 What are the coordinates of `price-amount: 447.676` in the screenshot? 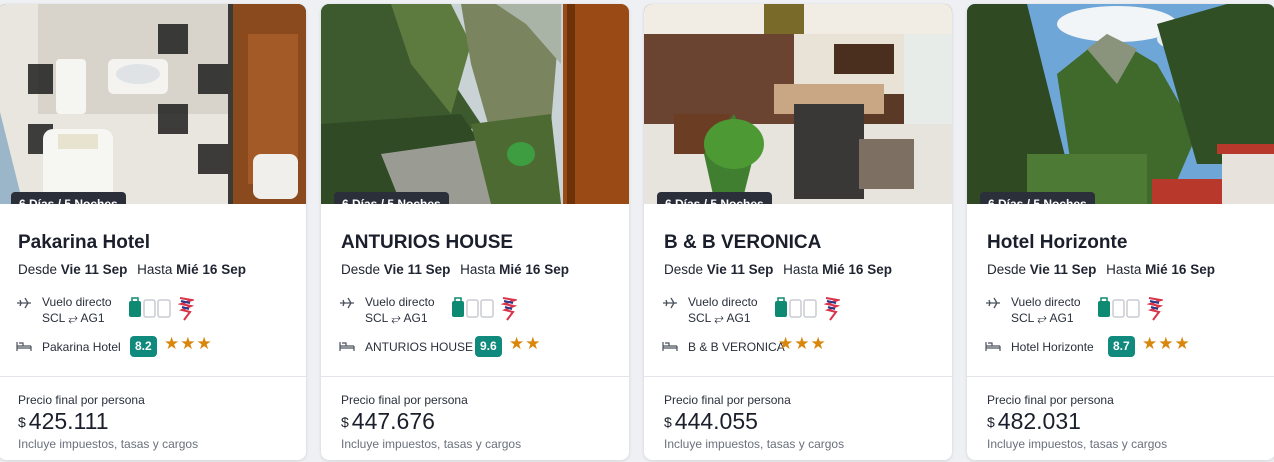 It's located at (393, 421).